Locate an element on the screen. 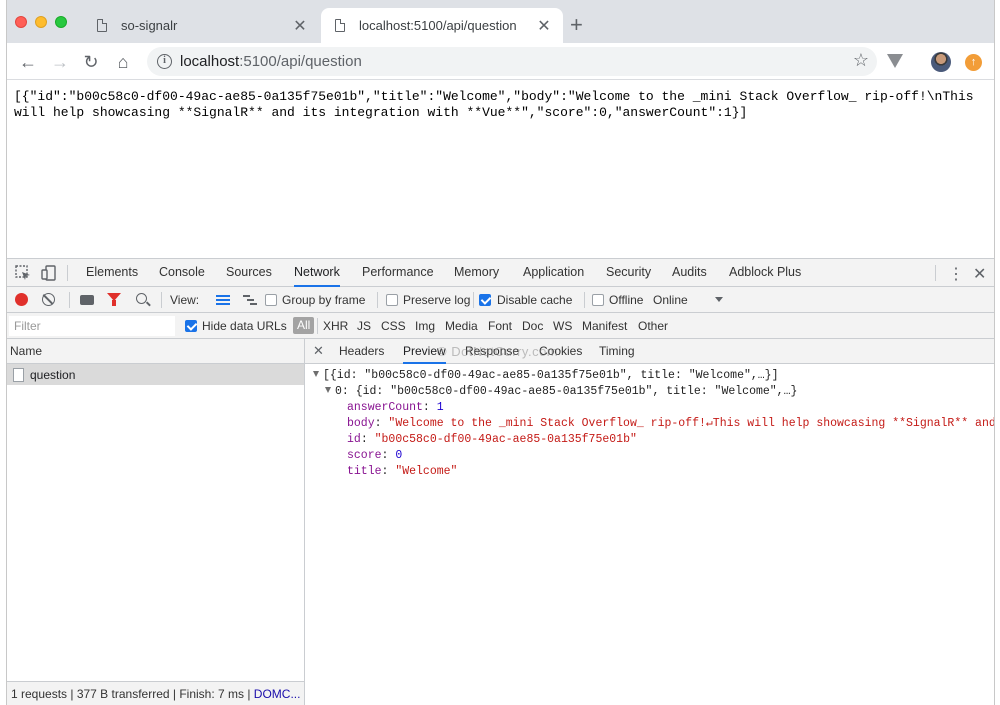 The height and width of the screenshot is (705, 1000). filter-type-font: Font is located at coordinates (500, 326).